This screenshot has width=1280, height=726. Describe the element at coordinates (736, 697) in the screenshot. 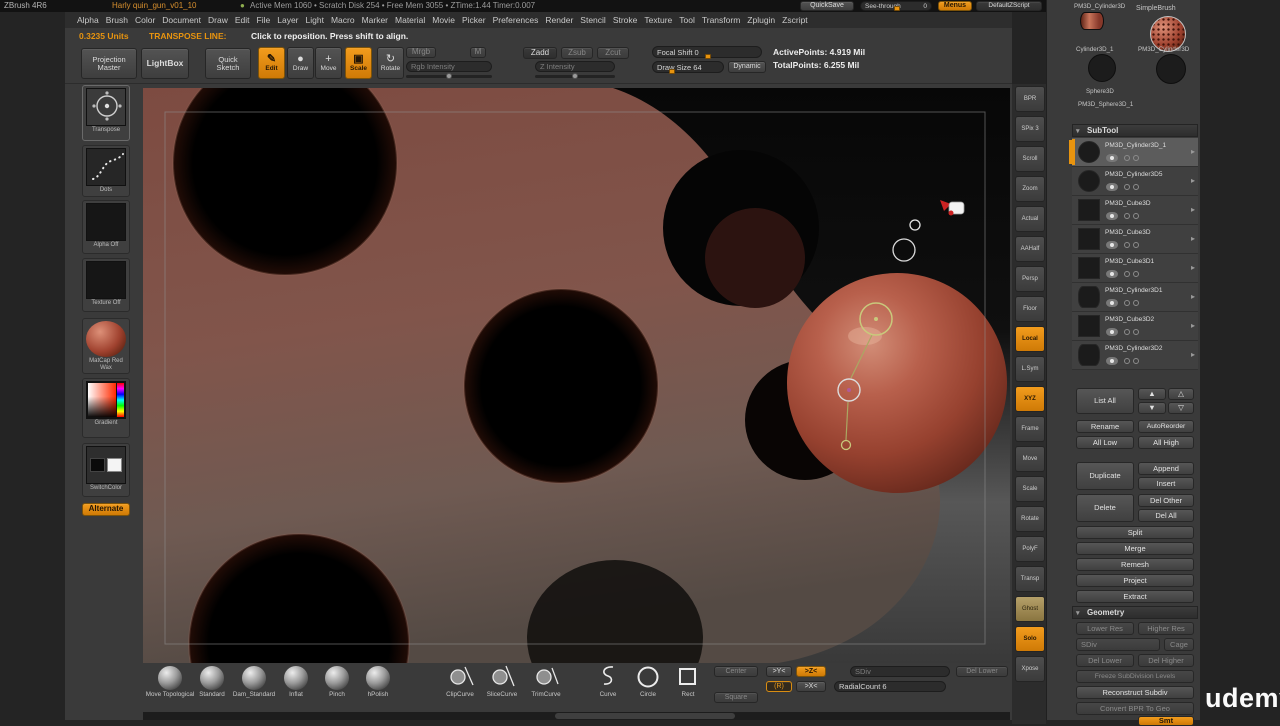

I see `square-button: Square` at that location.